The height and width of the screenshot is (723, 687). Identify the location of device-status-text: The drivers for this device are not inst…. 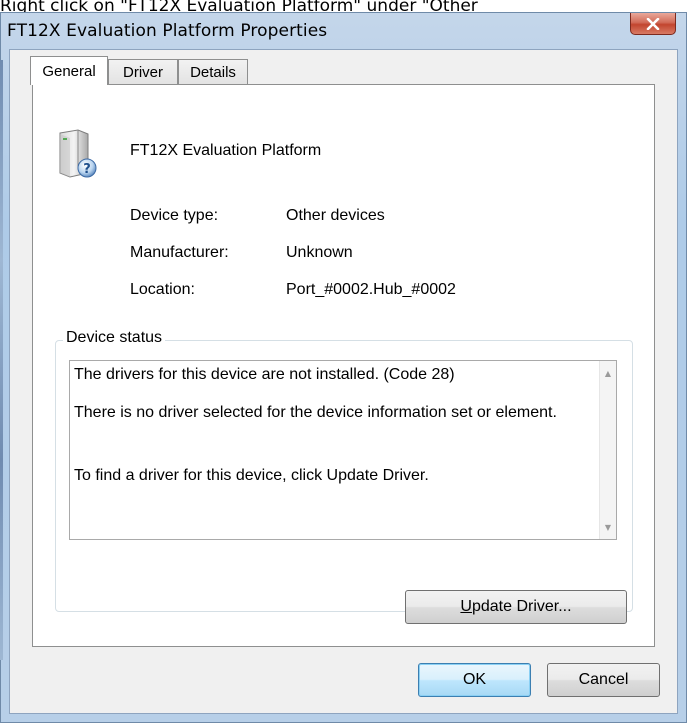
(324, 425).